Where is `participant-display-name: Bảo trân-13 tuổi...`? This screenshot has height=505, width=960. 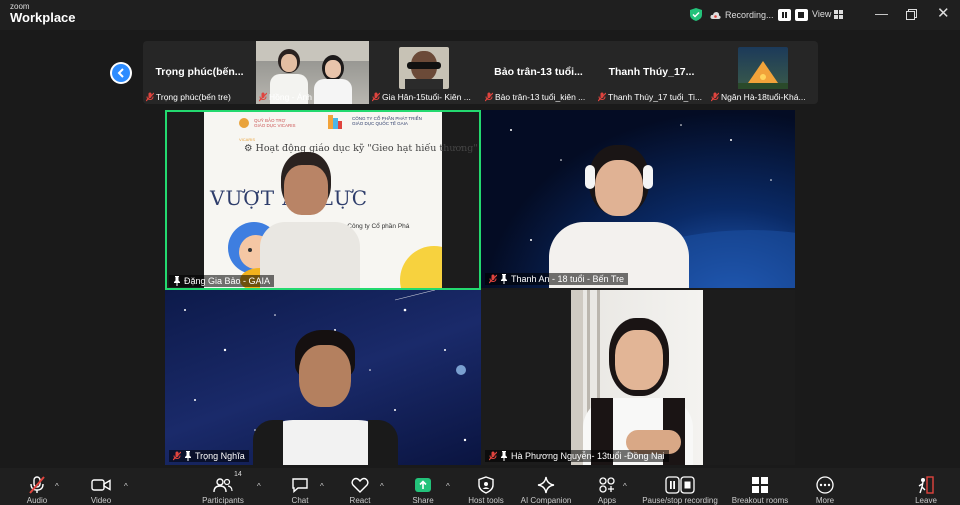
participant-display-name: Bảo trân-13 tuổi... is located at coordinates (538, 72).